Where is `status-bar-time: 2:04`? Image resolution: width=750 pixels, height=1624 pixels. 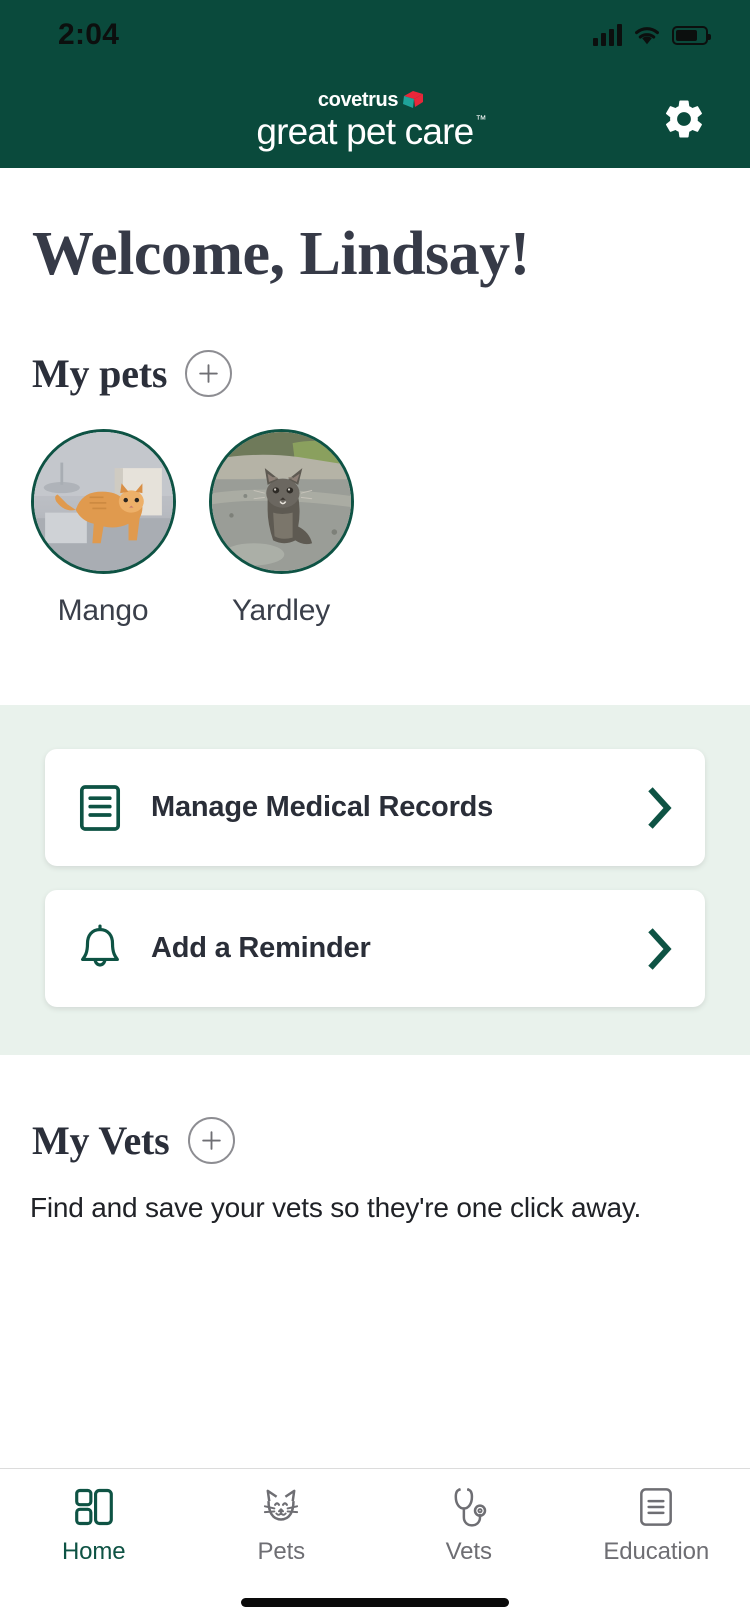
status-bar-time: 2:04 is located at coordinates (89, 34).